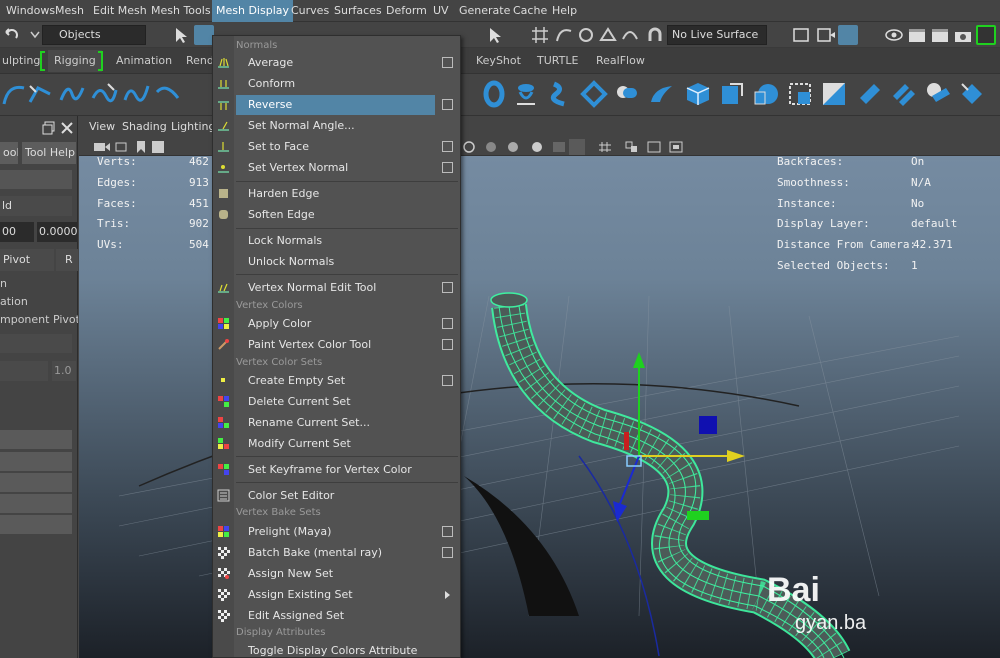 The image size is (1000, 658). I want to click on slider-value-field: 1.0, so click(64, 371).